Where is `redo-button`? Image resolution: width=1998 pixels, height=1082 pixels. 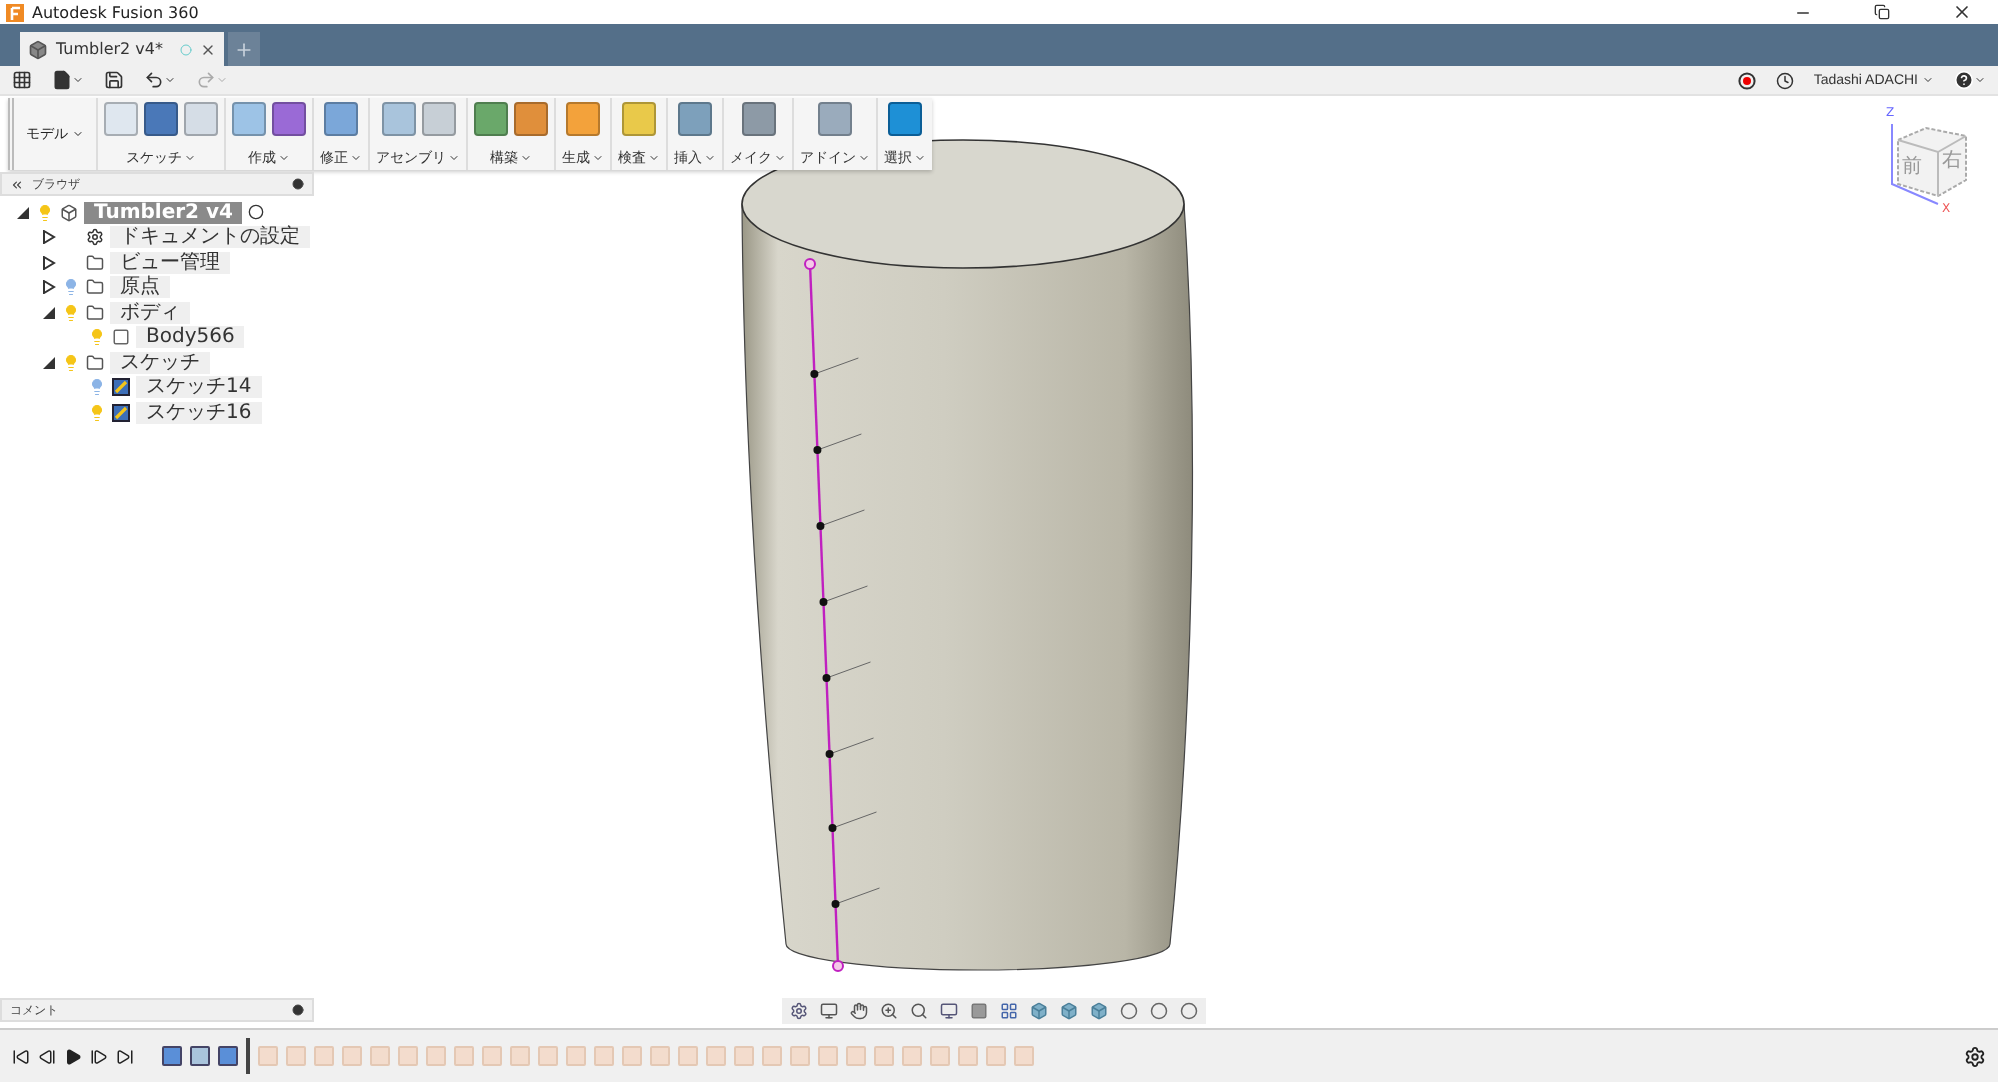
redo-button is located at coordinates (212, 80).